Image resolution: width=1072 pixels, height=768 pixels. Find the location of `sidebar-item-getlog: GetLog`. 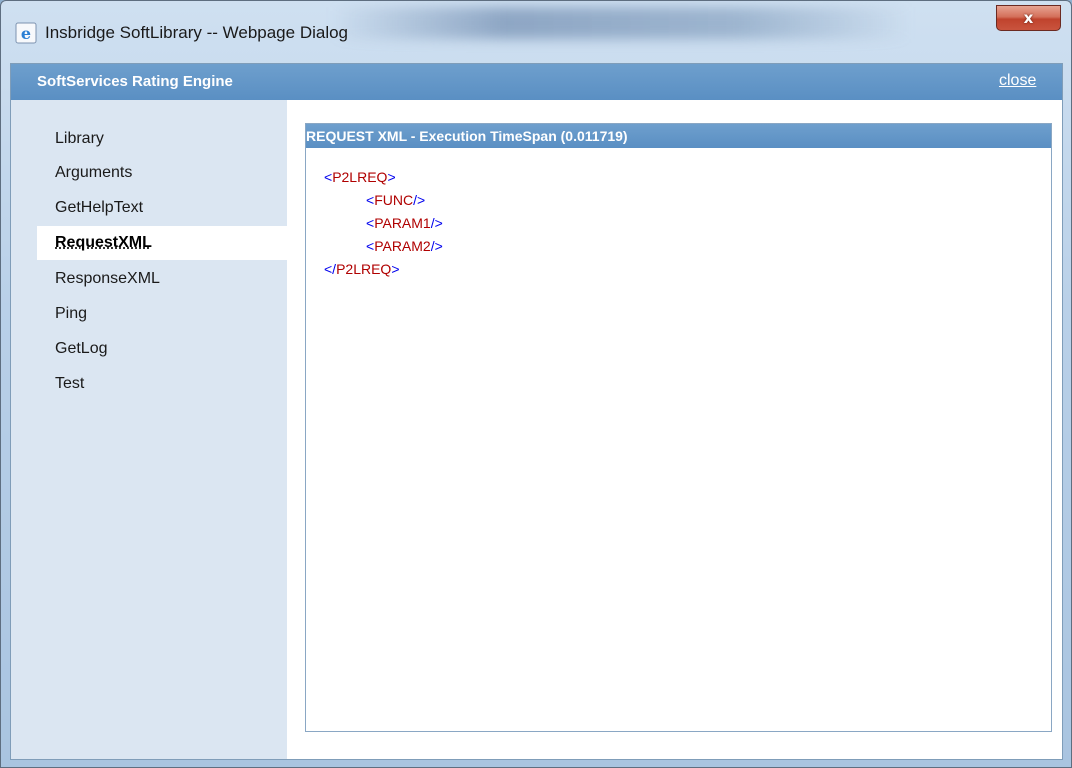

sidebar-item-getlog: GetLog is located at coordinates (162, 349).